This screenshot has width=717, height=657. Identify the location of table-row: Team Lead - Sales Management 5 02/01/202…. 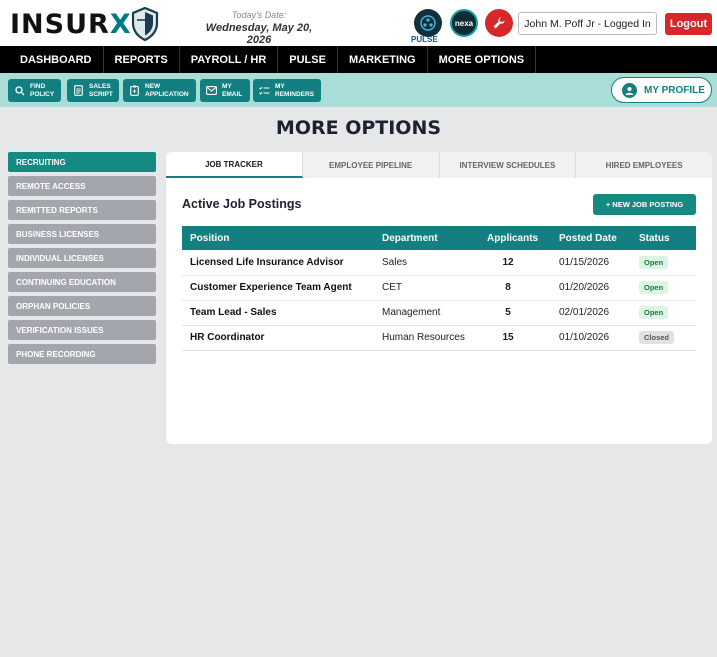
(439, 313).